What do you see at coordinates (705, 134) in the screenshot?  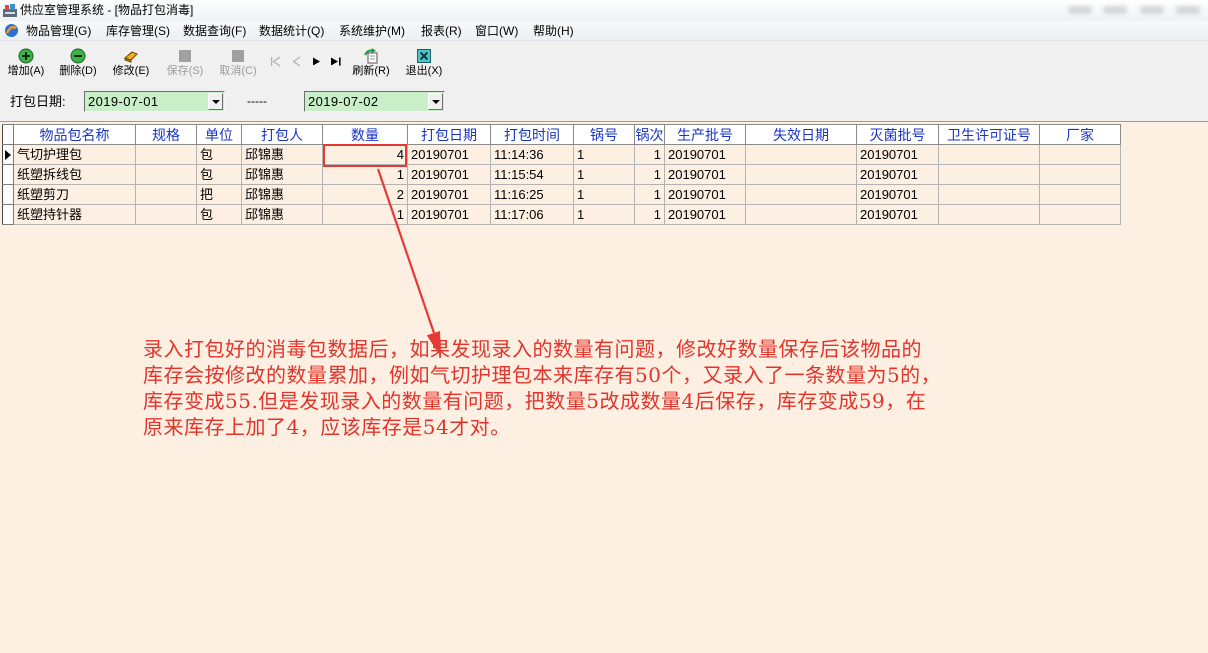 I see `column-header-production-lot: 生产批号` at bounding box center [705, 134].